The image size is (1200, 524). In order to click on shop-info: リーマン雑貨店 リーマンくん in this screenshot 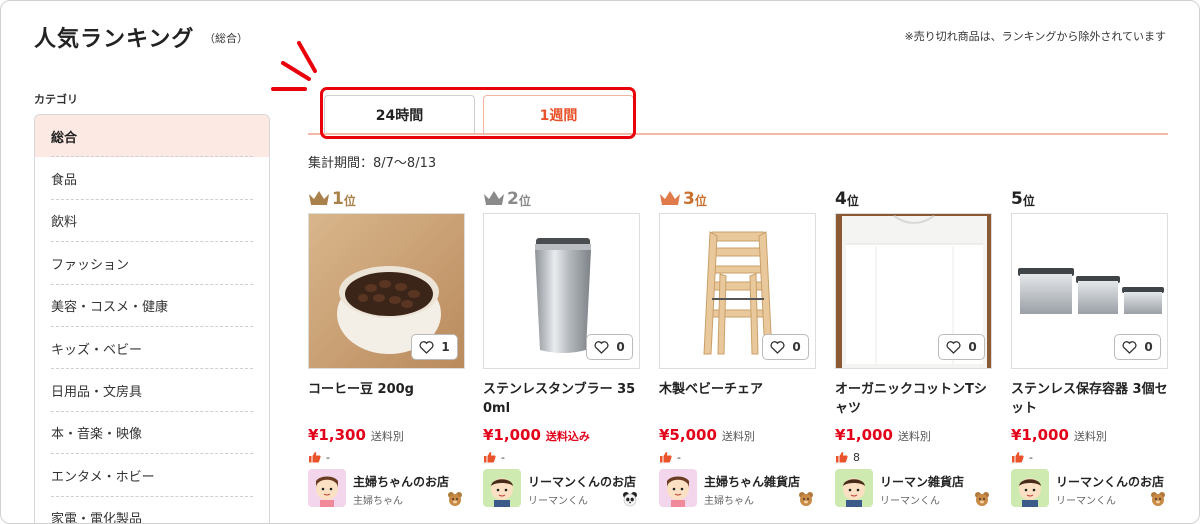, I will do `click(913, 489)`.